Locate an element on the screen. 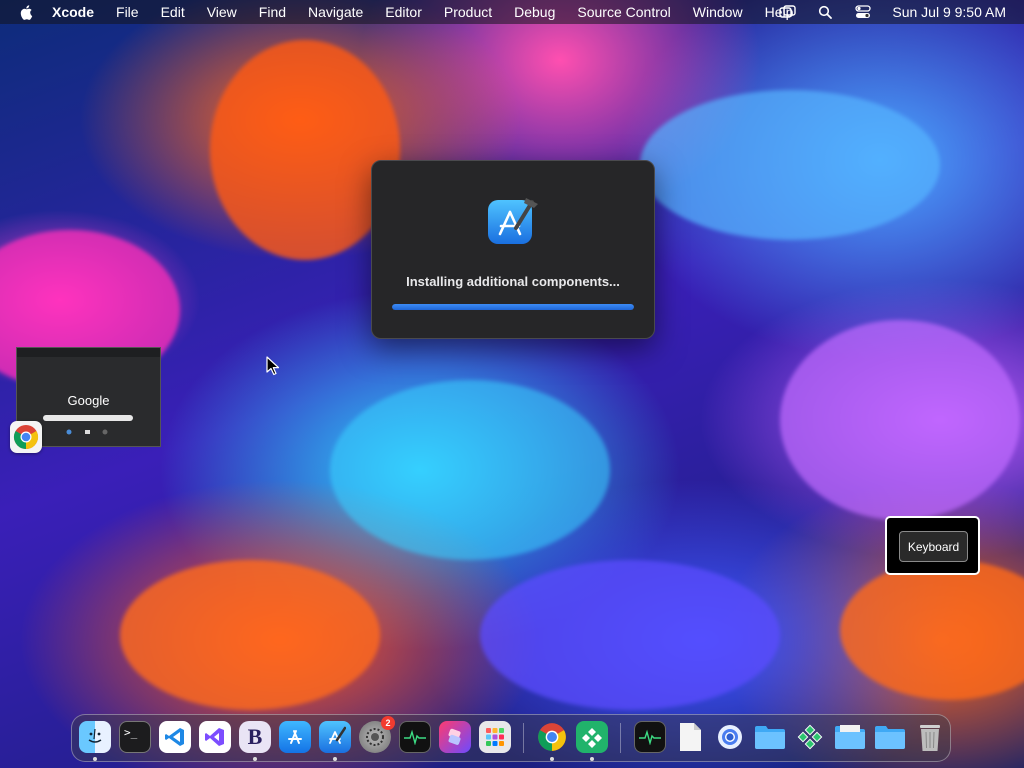 This screenshot has height=768, width=1024. thumbnail-shortcuts is located at coordinates (87, 432).